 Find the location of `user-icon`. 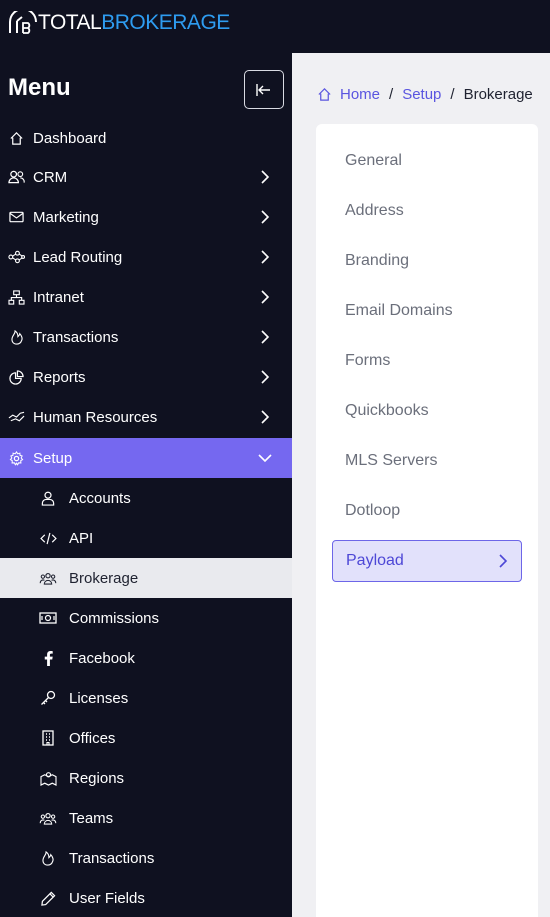

user-icon is located at coordinates (48, 498).